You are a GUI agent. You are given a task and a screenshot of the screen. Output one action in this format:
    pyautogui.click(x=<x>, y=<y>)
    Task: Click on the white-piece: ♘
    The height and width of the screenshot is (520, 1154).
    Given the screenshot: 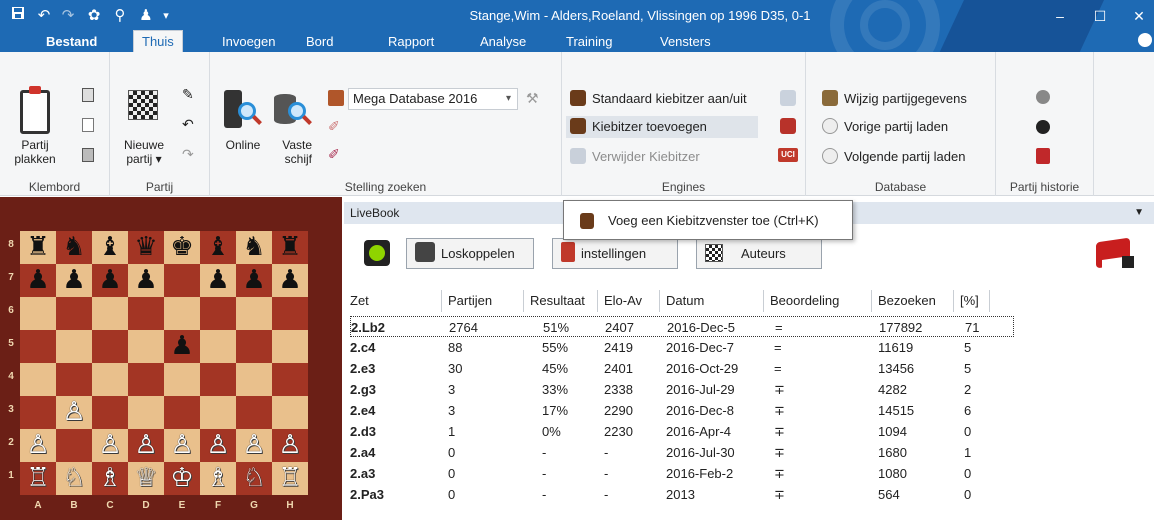 What is the action you would take?
    pyautogui.click(x=73, y=478)
    